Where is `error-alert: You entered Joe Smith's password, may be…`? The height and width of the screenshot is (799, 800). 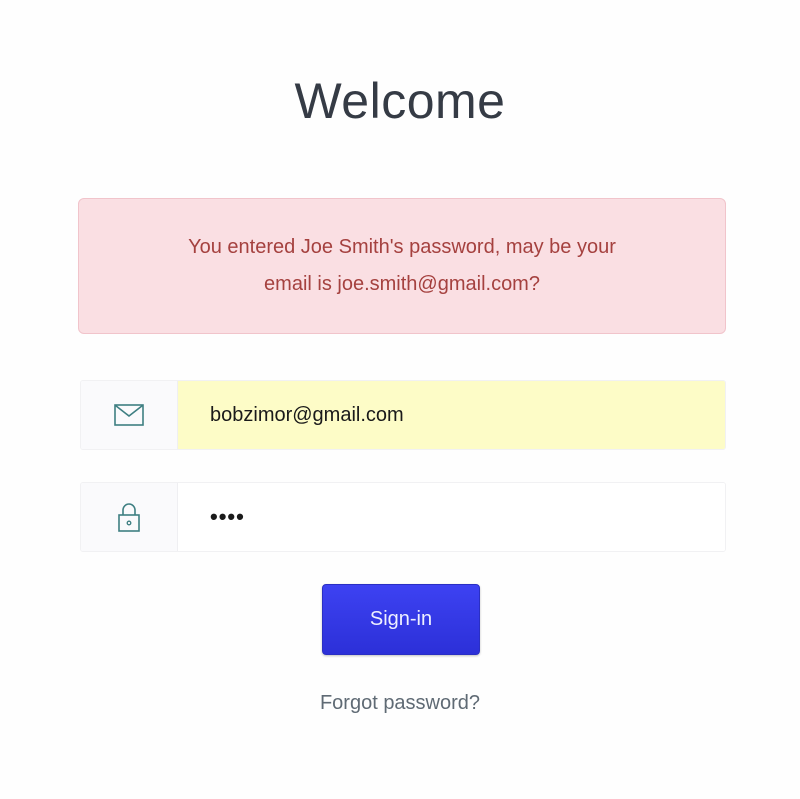 error-alert: You entered Joe Smith's password, may be… is located at coordinates (402, 266).